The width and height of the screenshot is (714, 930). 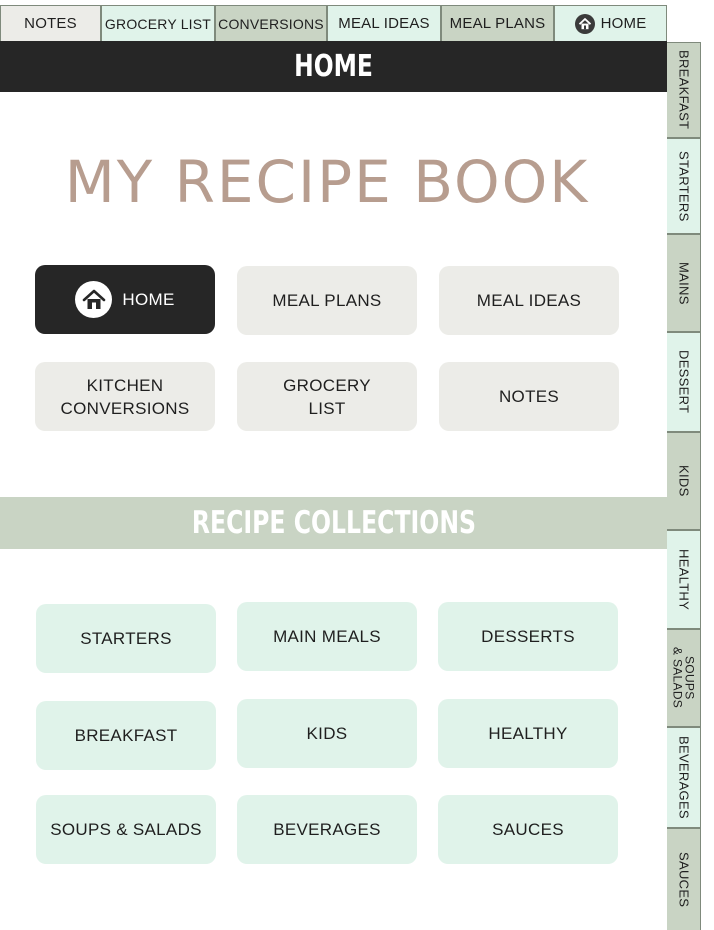 I want to click on side-tab-starters: STARTERS, so click(x=684, y=186).